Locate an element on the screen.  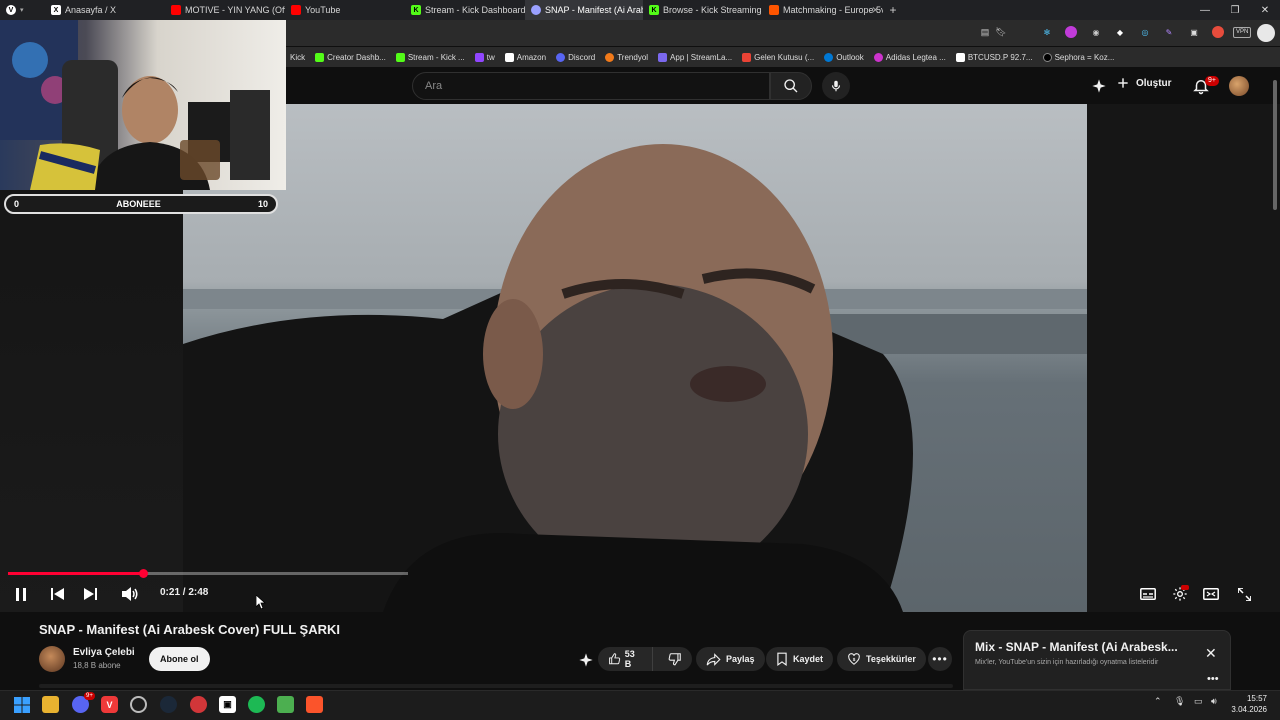
extension-icon: ▣ is located at coordinates (1194, 32).